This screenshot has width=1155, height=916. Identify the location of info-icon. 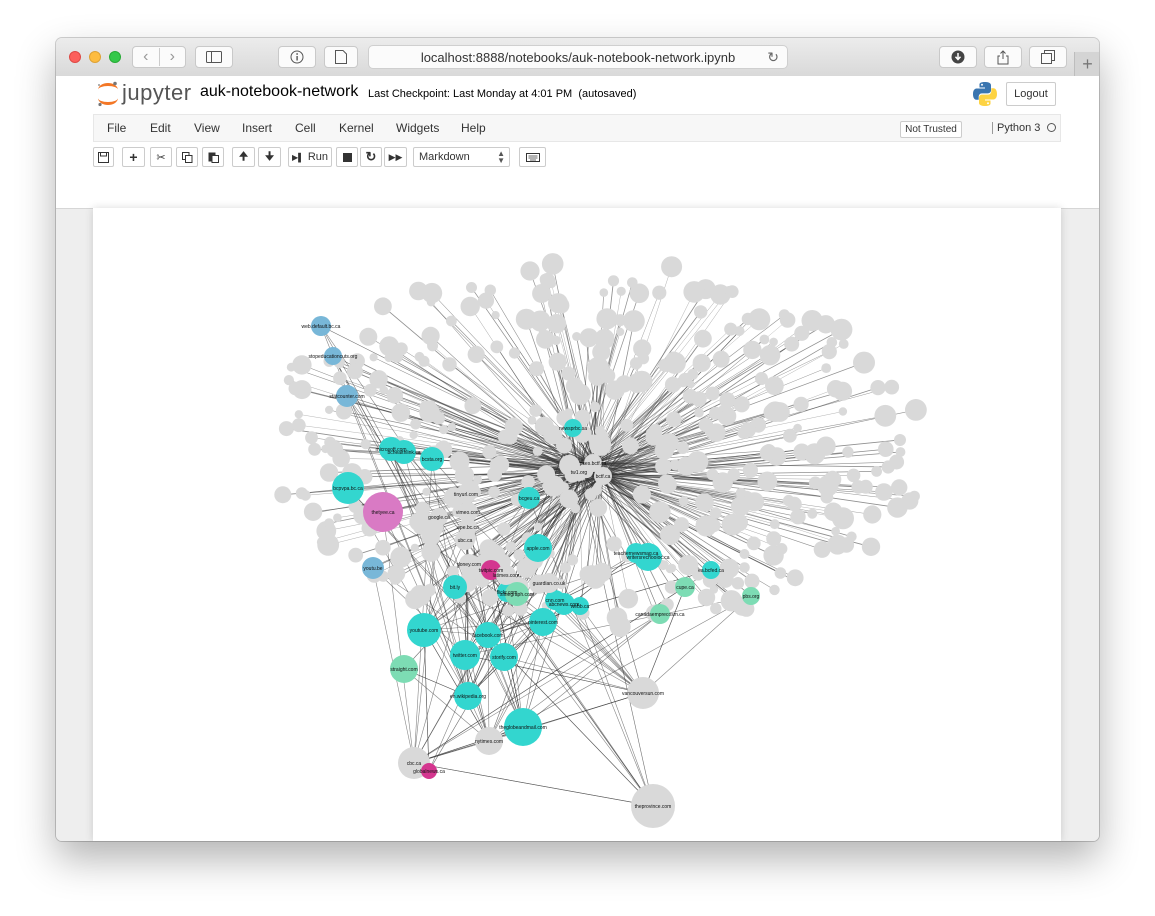
(297, 57).